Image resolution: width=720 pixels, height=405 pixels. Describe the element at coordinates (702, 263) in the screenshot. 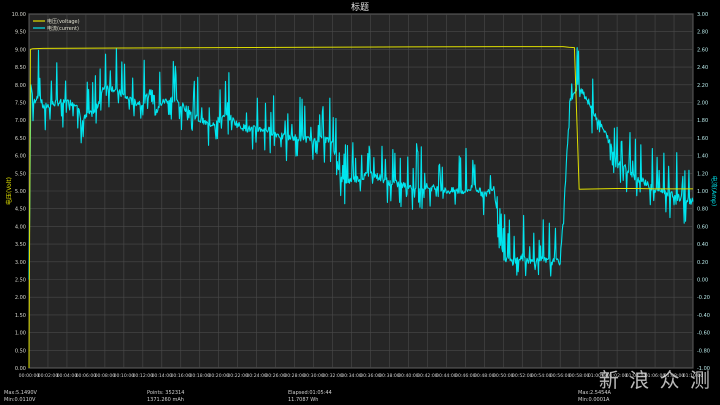

I see `y-right-tick-label: 0.20` at that location.